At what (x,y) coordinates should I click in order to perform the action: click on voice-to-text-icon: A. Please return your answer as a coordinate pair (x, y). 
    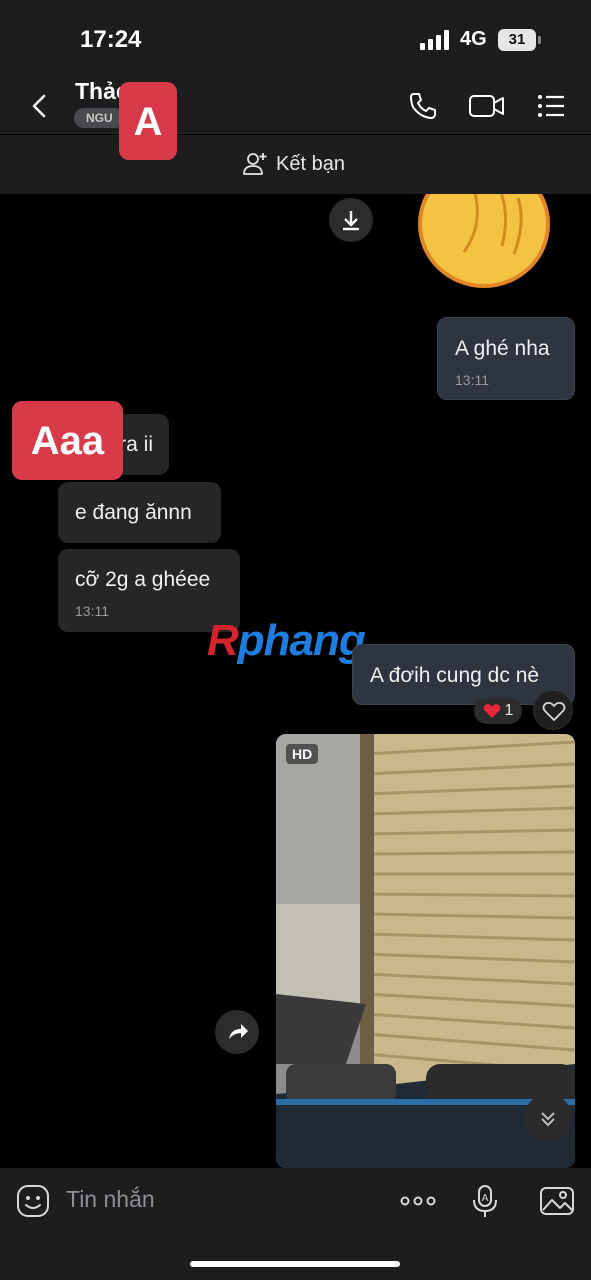
    Looking at the image, I should click on (485, 1201).